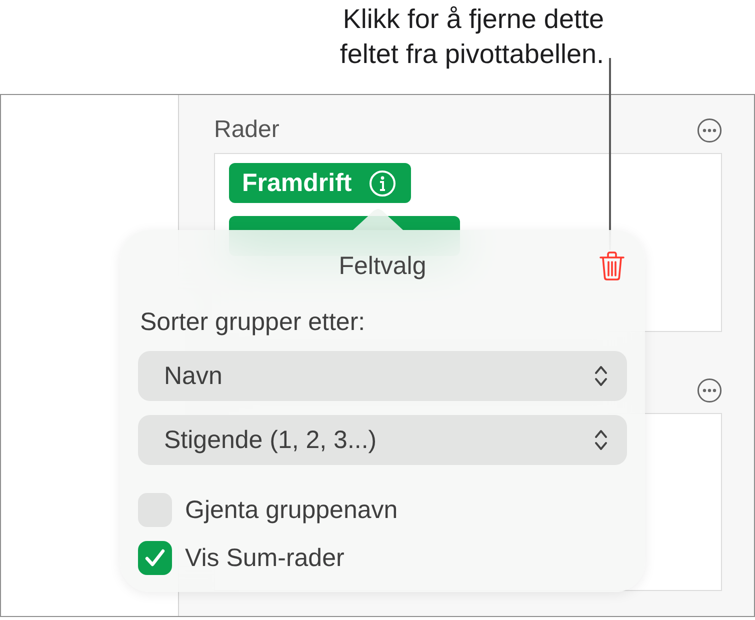  Describe the element at coordinates (382, 376) in the screenshot. I see `dropdown-select: Navn` at that location.